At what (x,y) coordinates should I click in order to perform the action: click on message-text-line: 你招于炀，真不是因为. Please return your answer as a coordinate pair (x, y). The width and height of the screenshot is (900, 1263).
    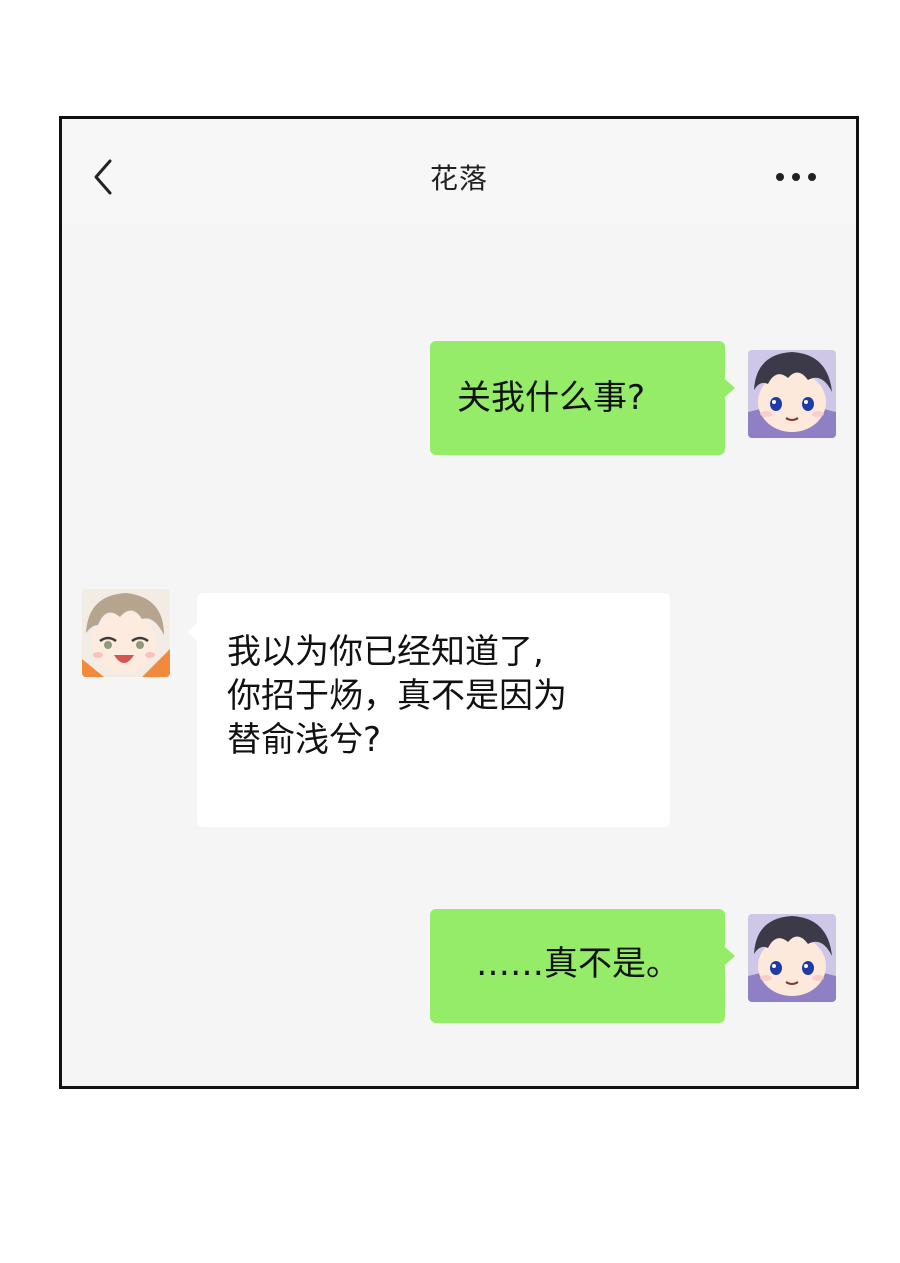
    Looking at the image, I should click on (397, 696).